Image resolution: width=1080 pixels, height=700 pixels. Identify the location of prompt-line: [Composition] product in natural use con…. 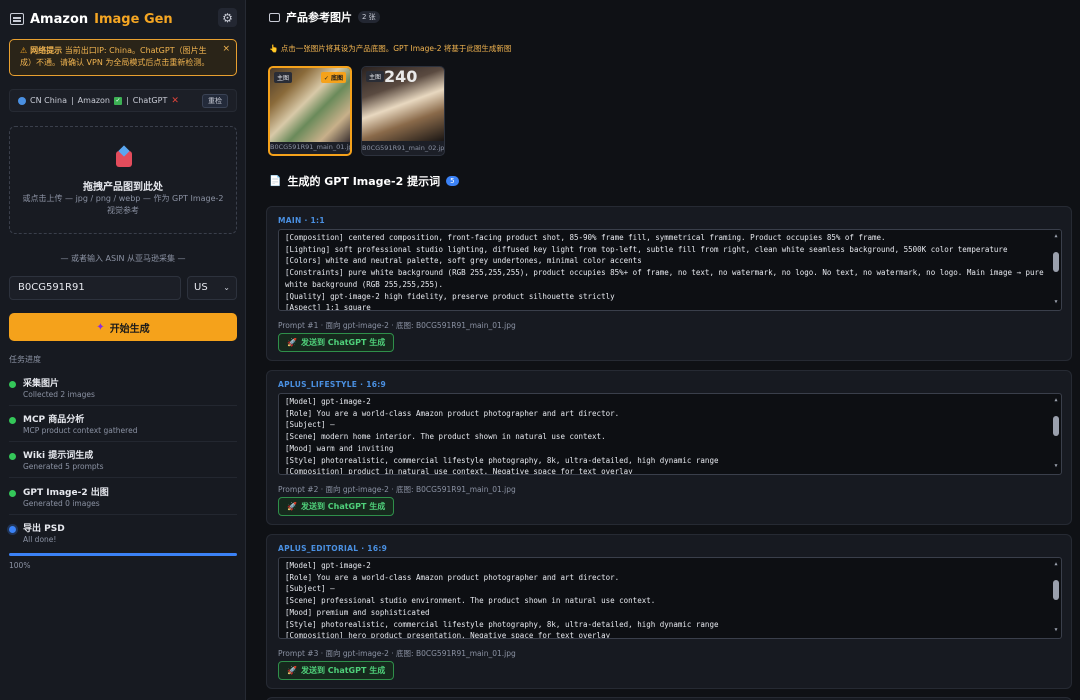
(459, 471).